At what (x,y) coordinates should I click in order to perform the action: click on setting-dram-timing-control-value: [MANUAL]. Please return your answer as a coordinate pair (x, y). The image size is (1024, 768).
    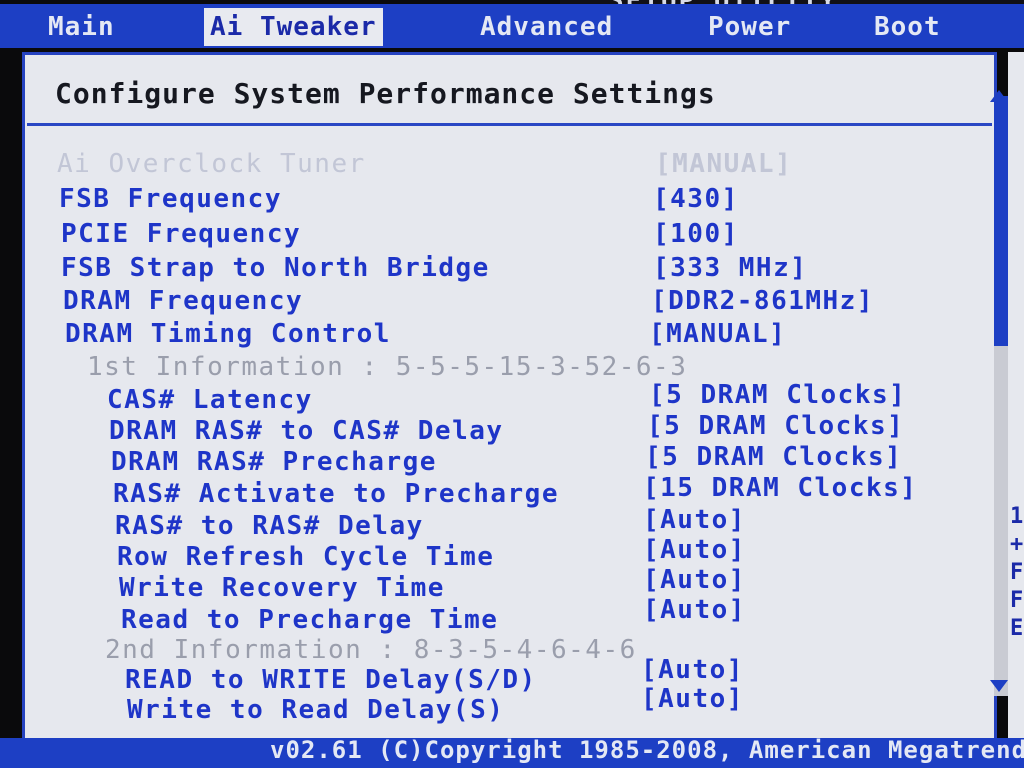
    Looking at the image, I should click on (717, 334).